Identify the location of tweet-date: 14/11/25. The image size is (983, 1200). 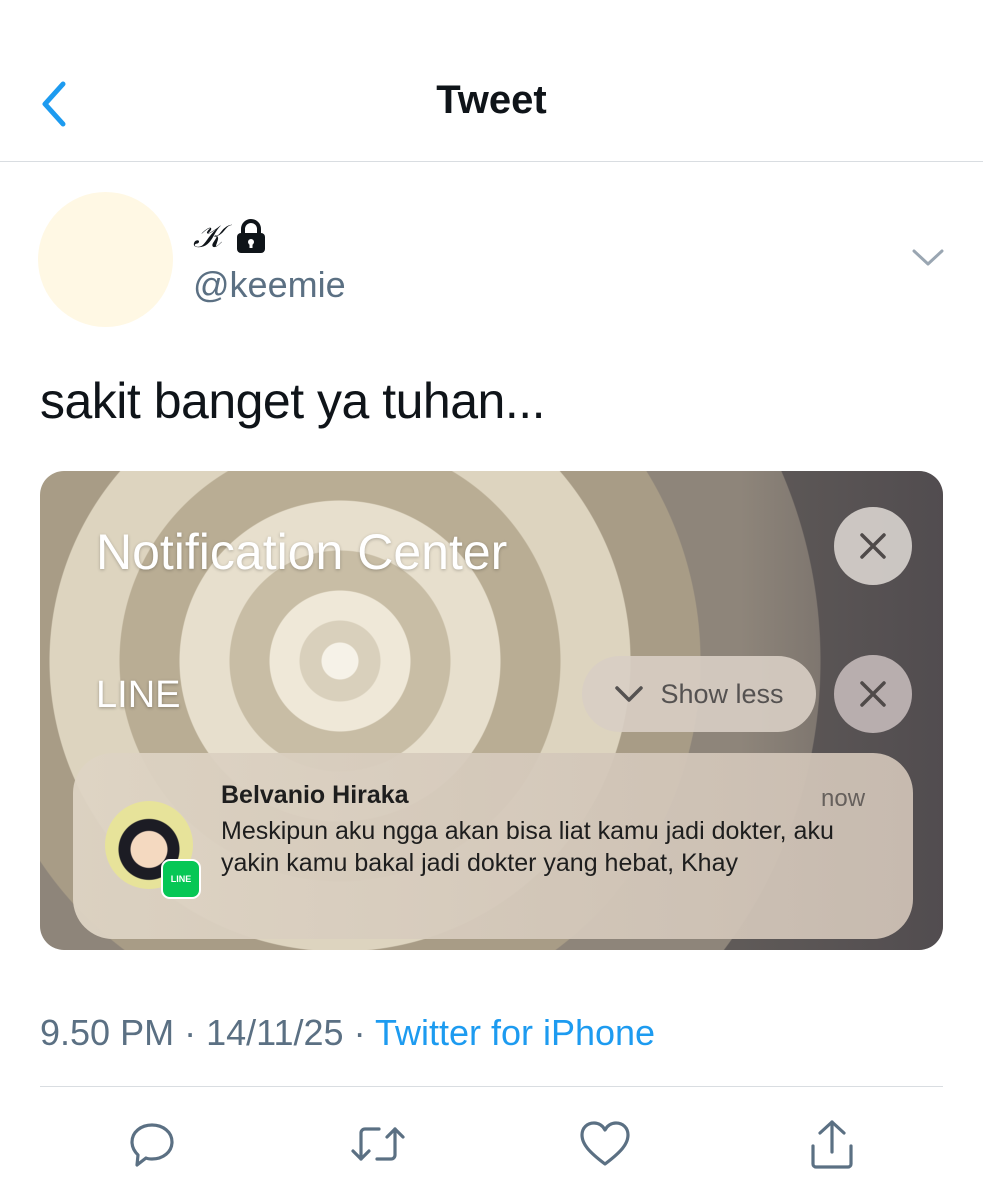
(275, 1032).